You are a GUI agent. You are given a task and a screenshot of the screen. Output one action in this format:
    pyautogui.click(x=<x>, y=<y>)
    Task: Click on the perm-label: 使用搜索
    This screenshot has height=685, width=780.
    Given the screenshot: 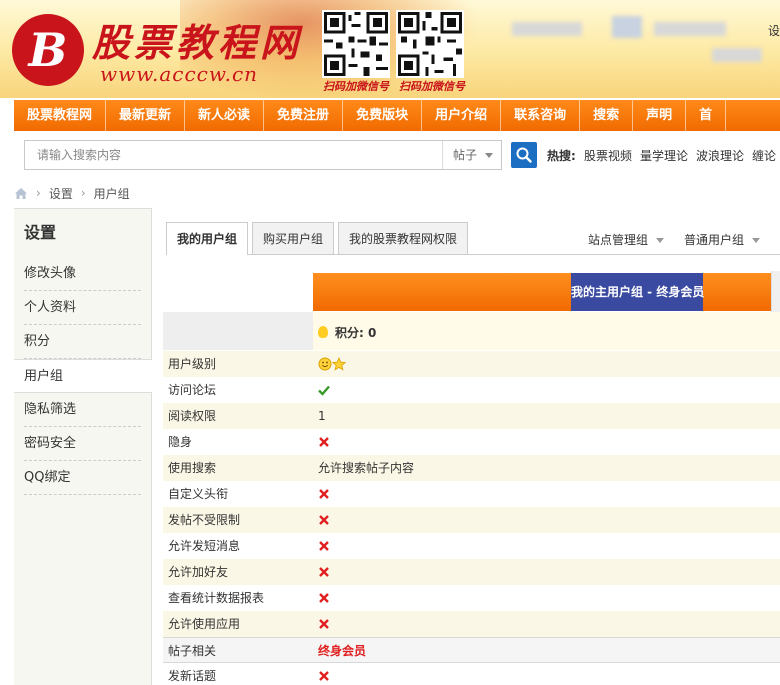 What is the action you would take?
    pyautogui.click(x=192, y=468)
    